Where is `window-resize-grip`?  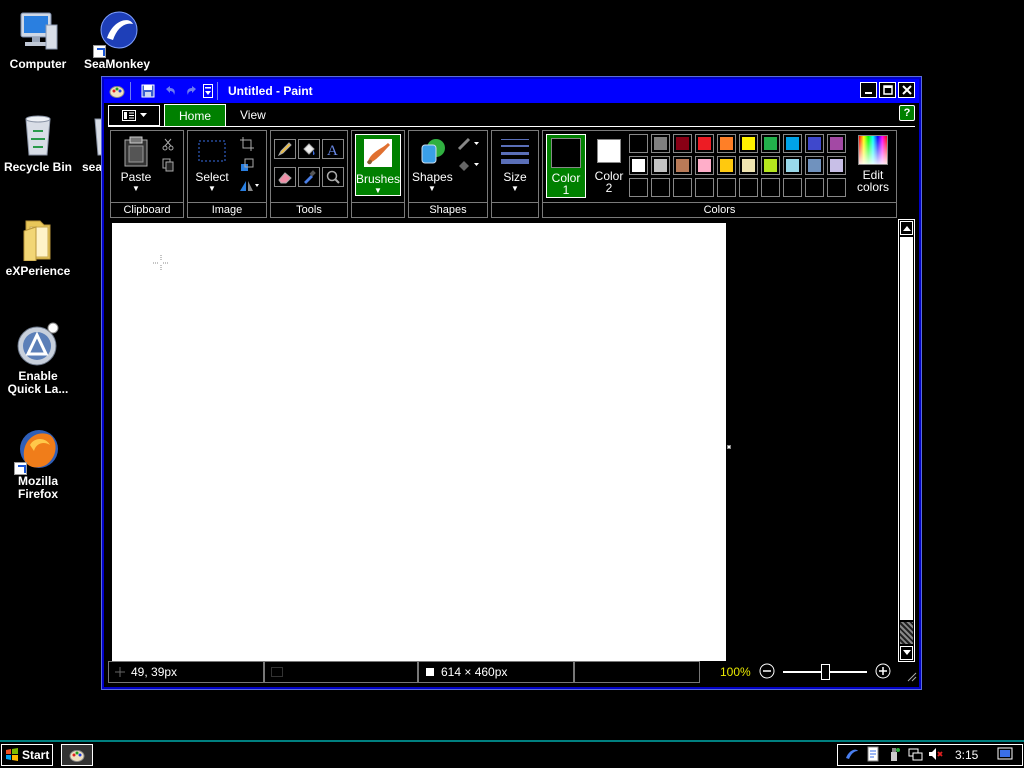 window-resize-grip is located at coordinates (911, 677).